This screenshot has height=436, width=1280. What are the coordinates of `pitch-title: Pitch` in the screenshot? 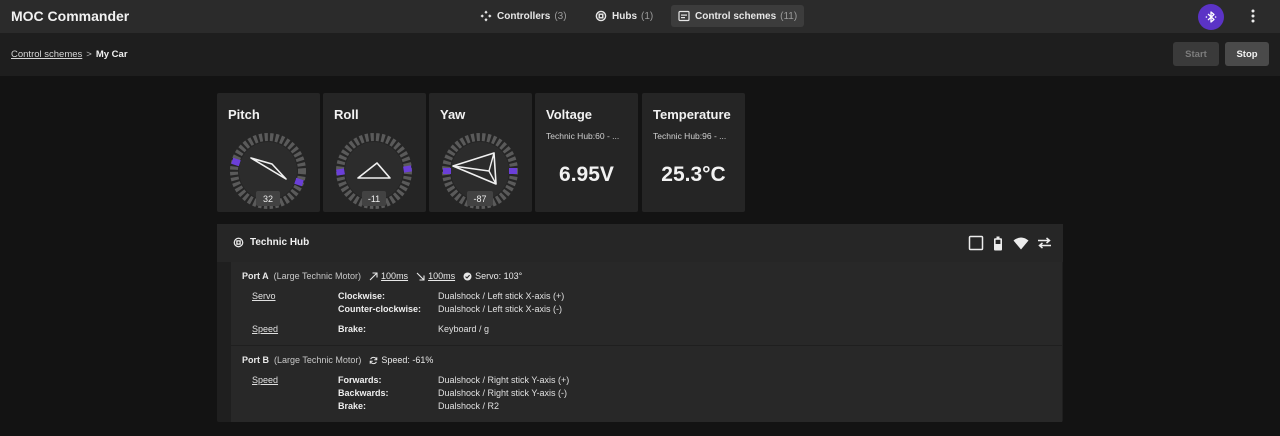 It's located at (244, 114).